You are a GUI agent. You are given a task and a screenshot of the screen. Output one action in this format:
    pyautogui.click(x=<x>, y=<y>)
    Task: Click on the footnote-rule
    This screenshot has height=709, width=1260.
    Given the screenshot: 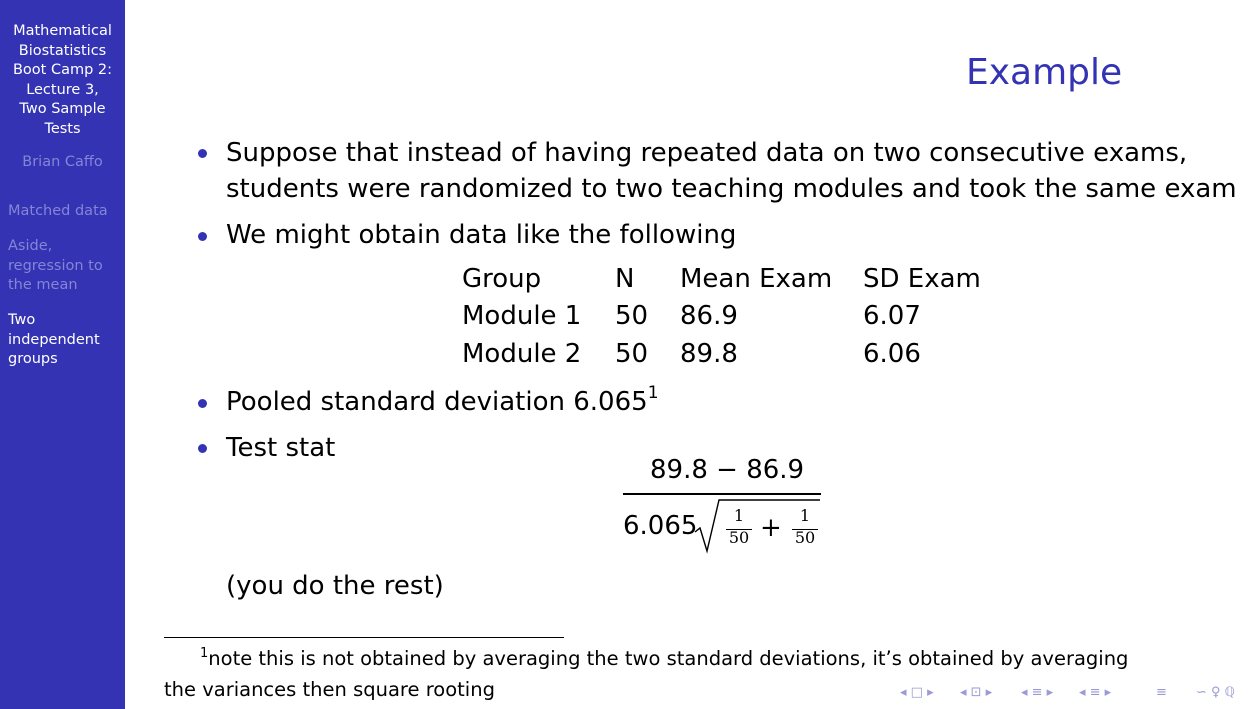 What is the action you would take?
    pyautogui.click(x=364, y=637)
    